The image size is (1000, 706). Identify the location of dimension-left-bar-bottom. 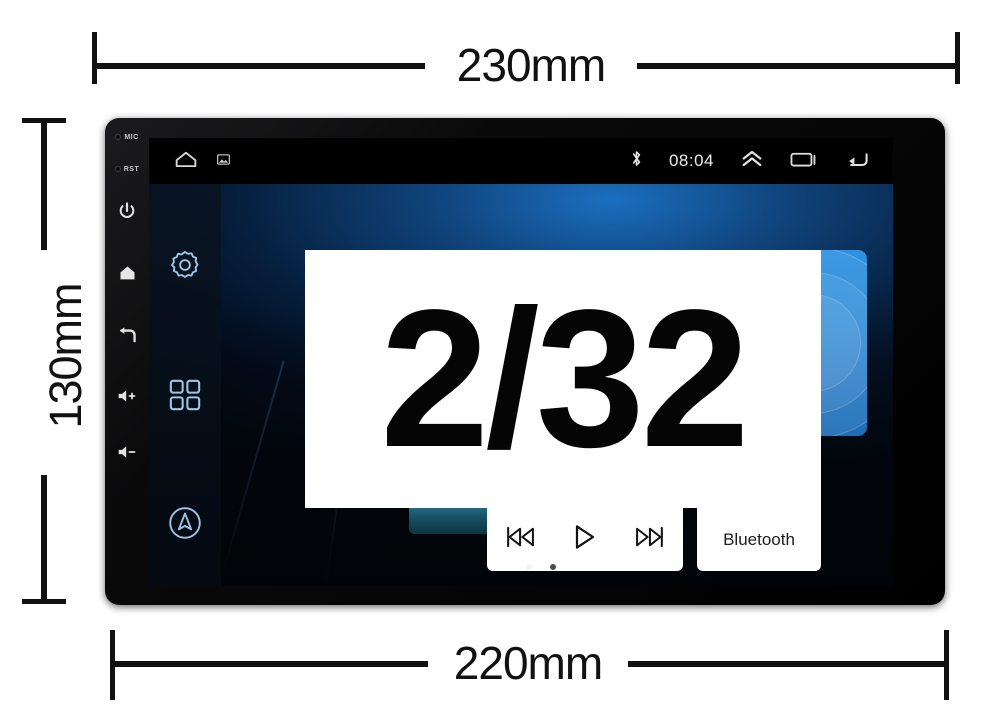
(44, 539).